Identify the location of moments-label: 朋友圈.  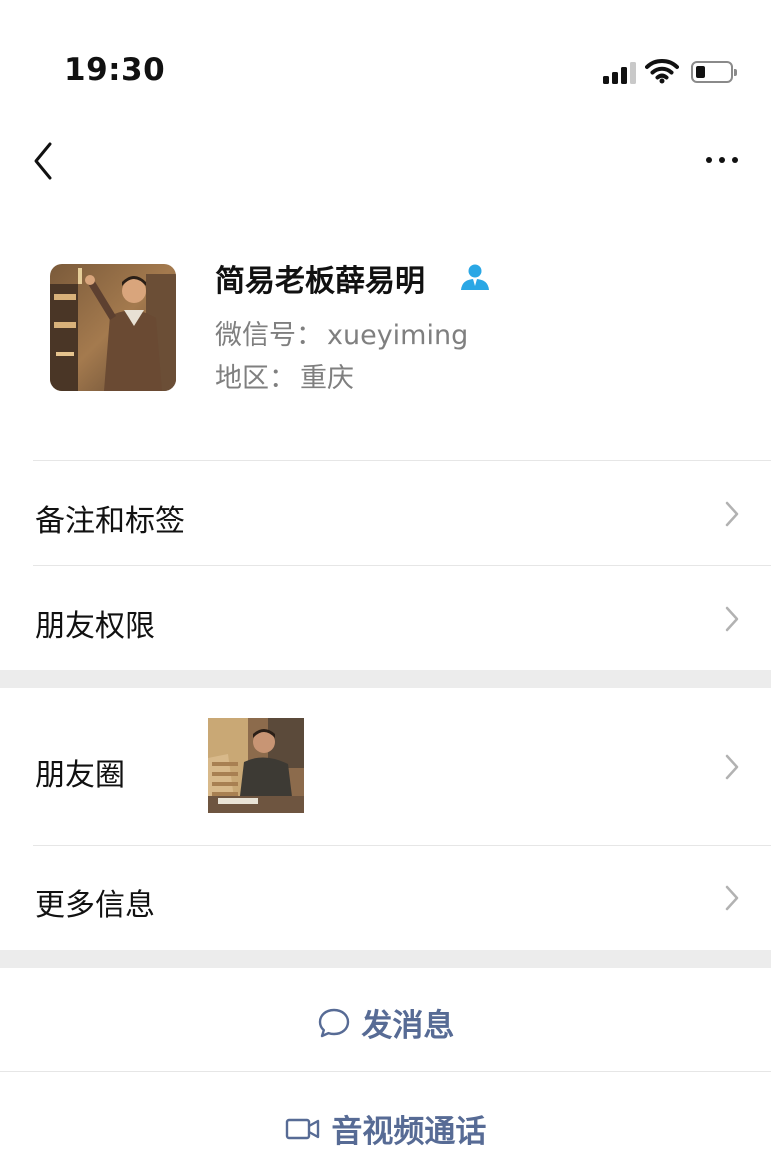
(80, 775).